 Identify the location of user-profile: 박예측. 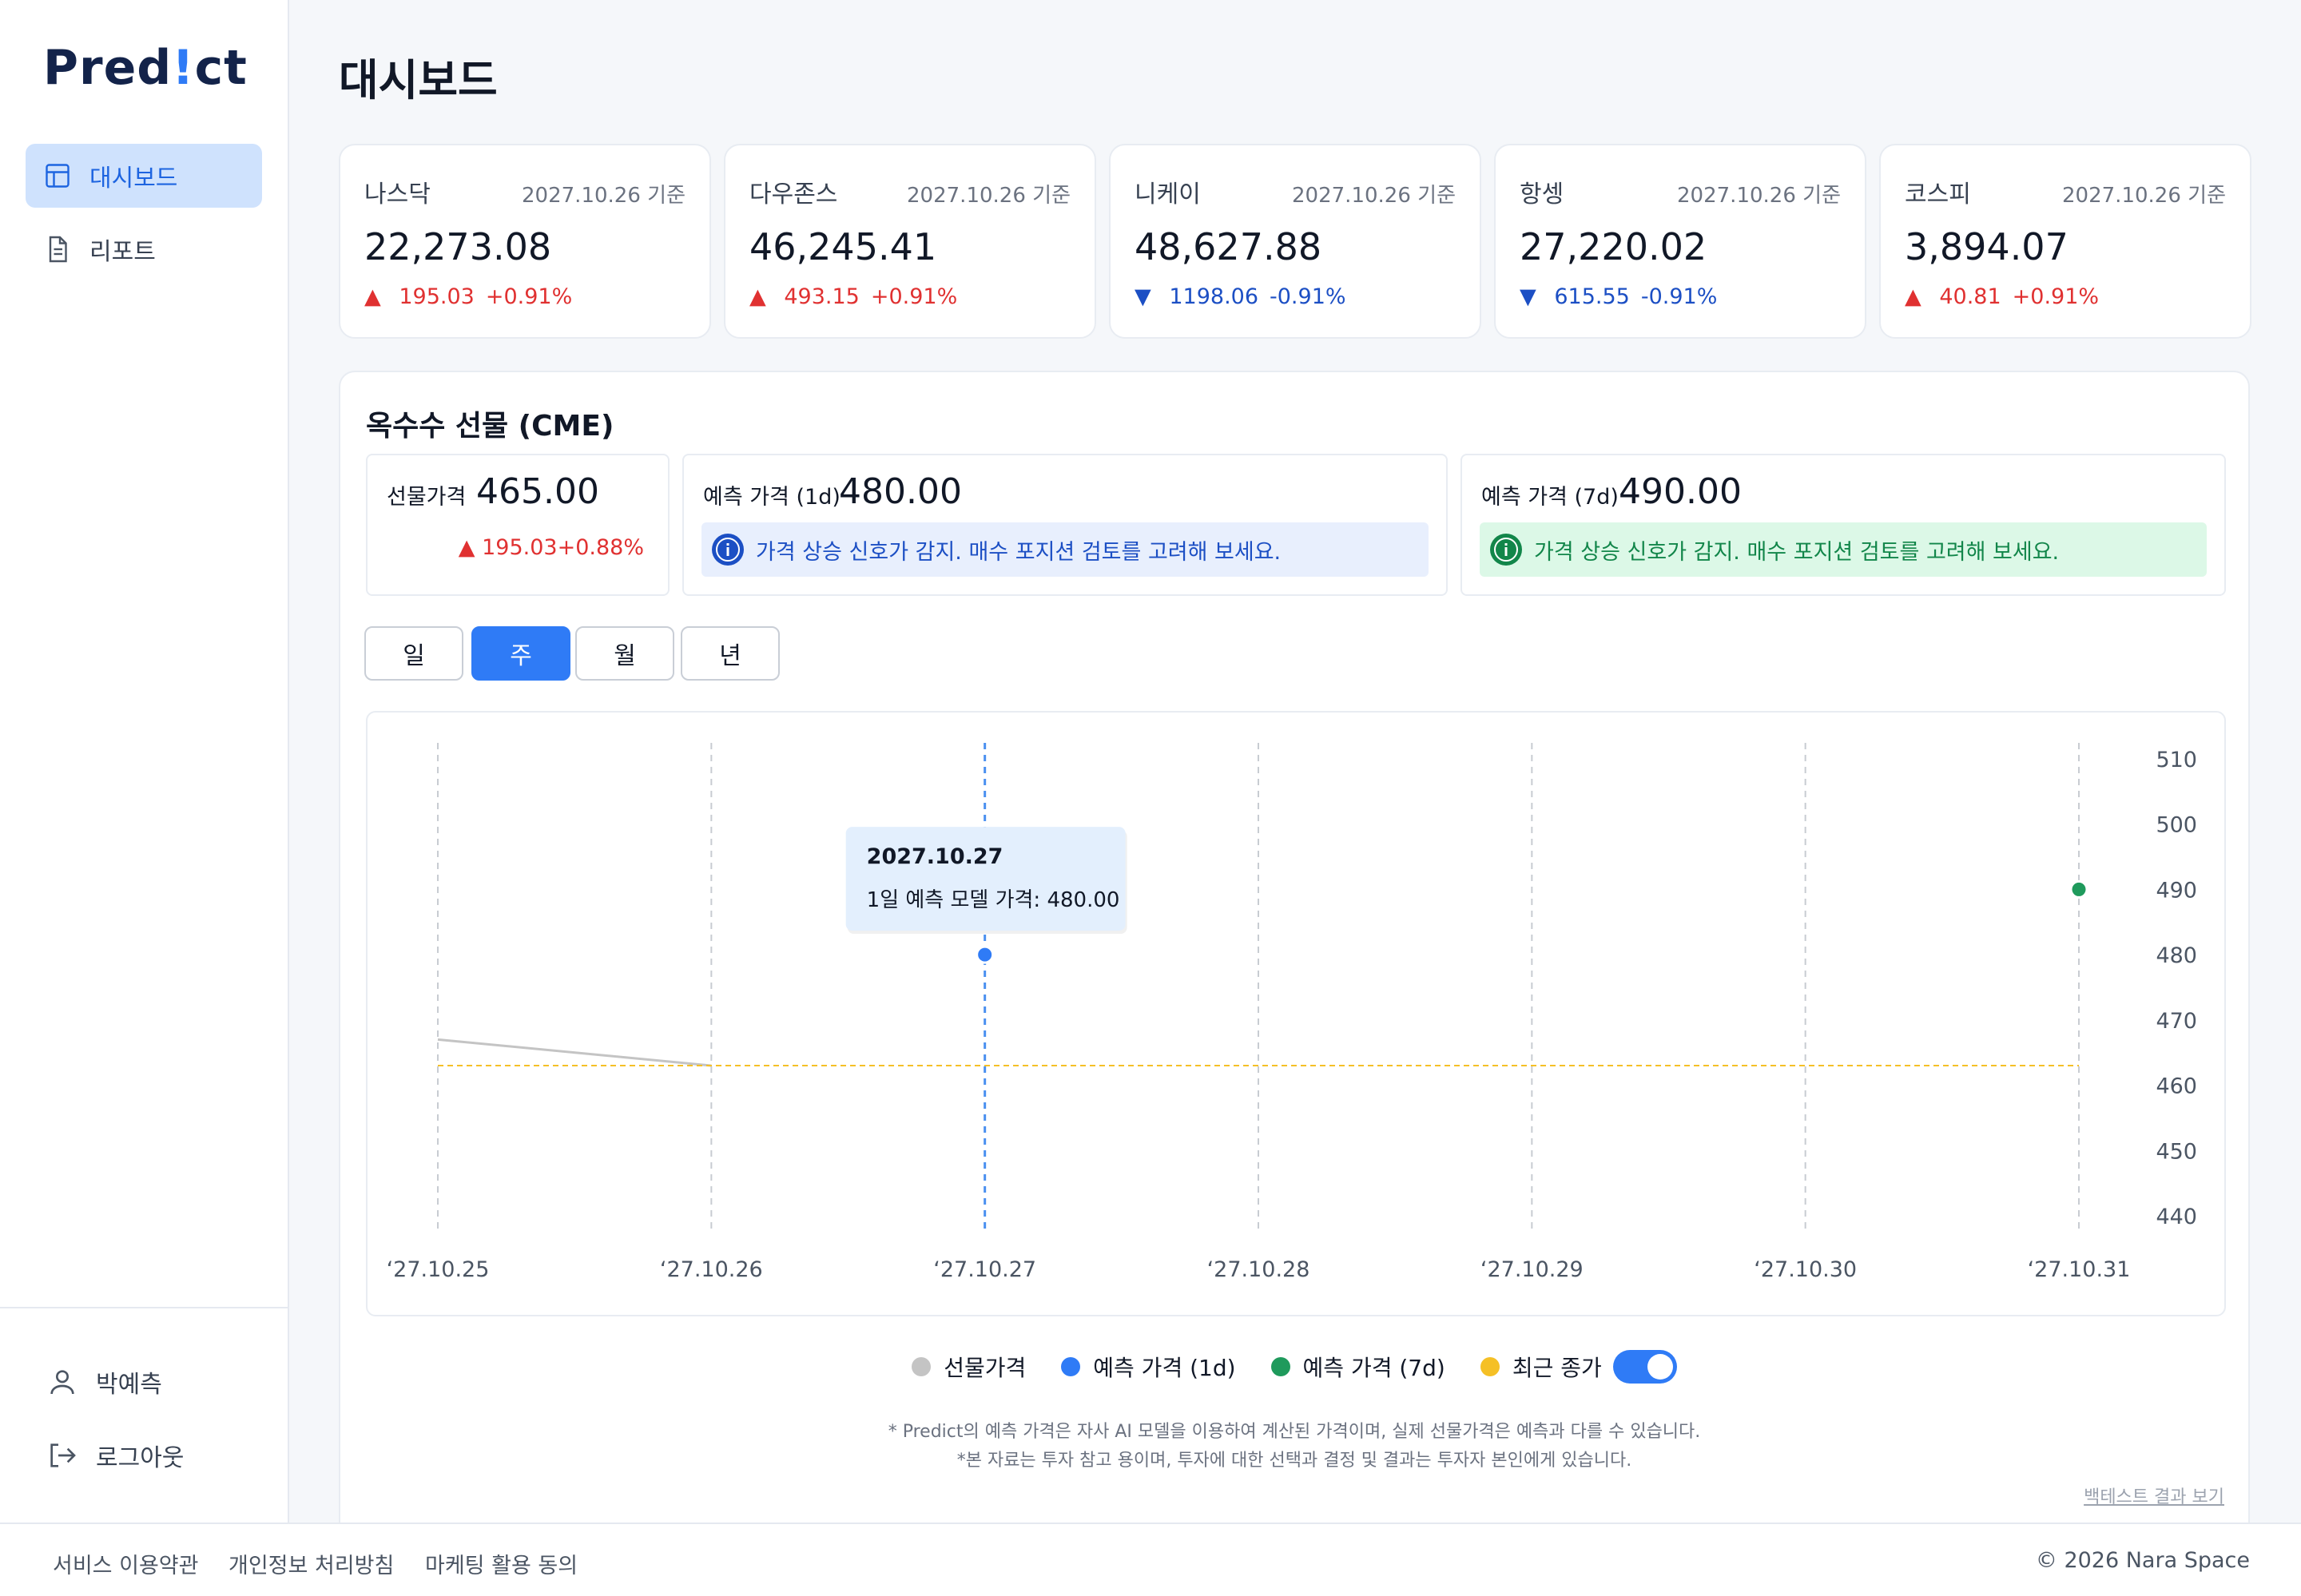
(104, 1381).